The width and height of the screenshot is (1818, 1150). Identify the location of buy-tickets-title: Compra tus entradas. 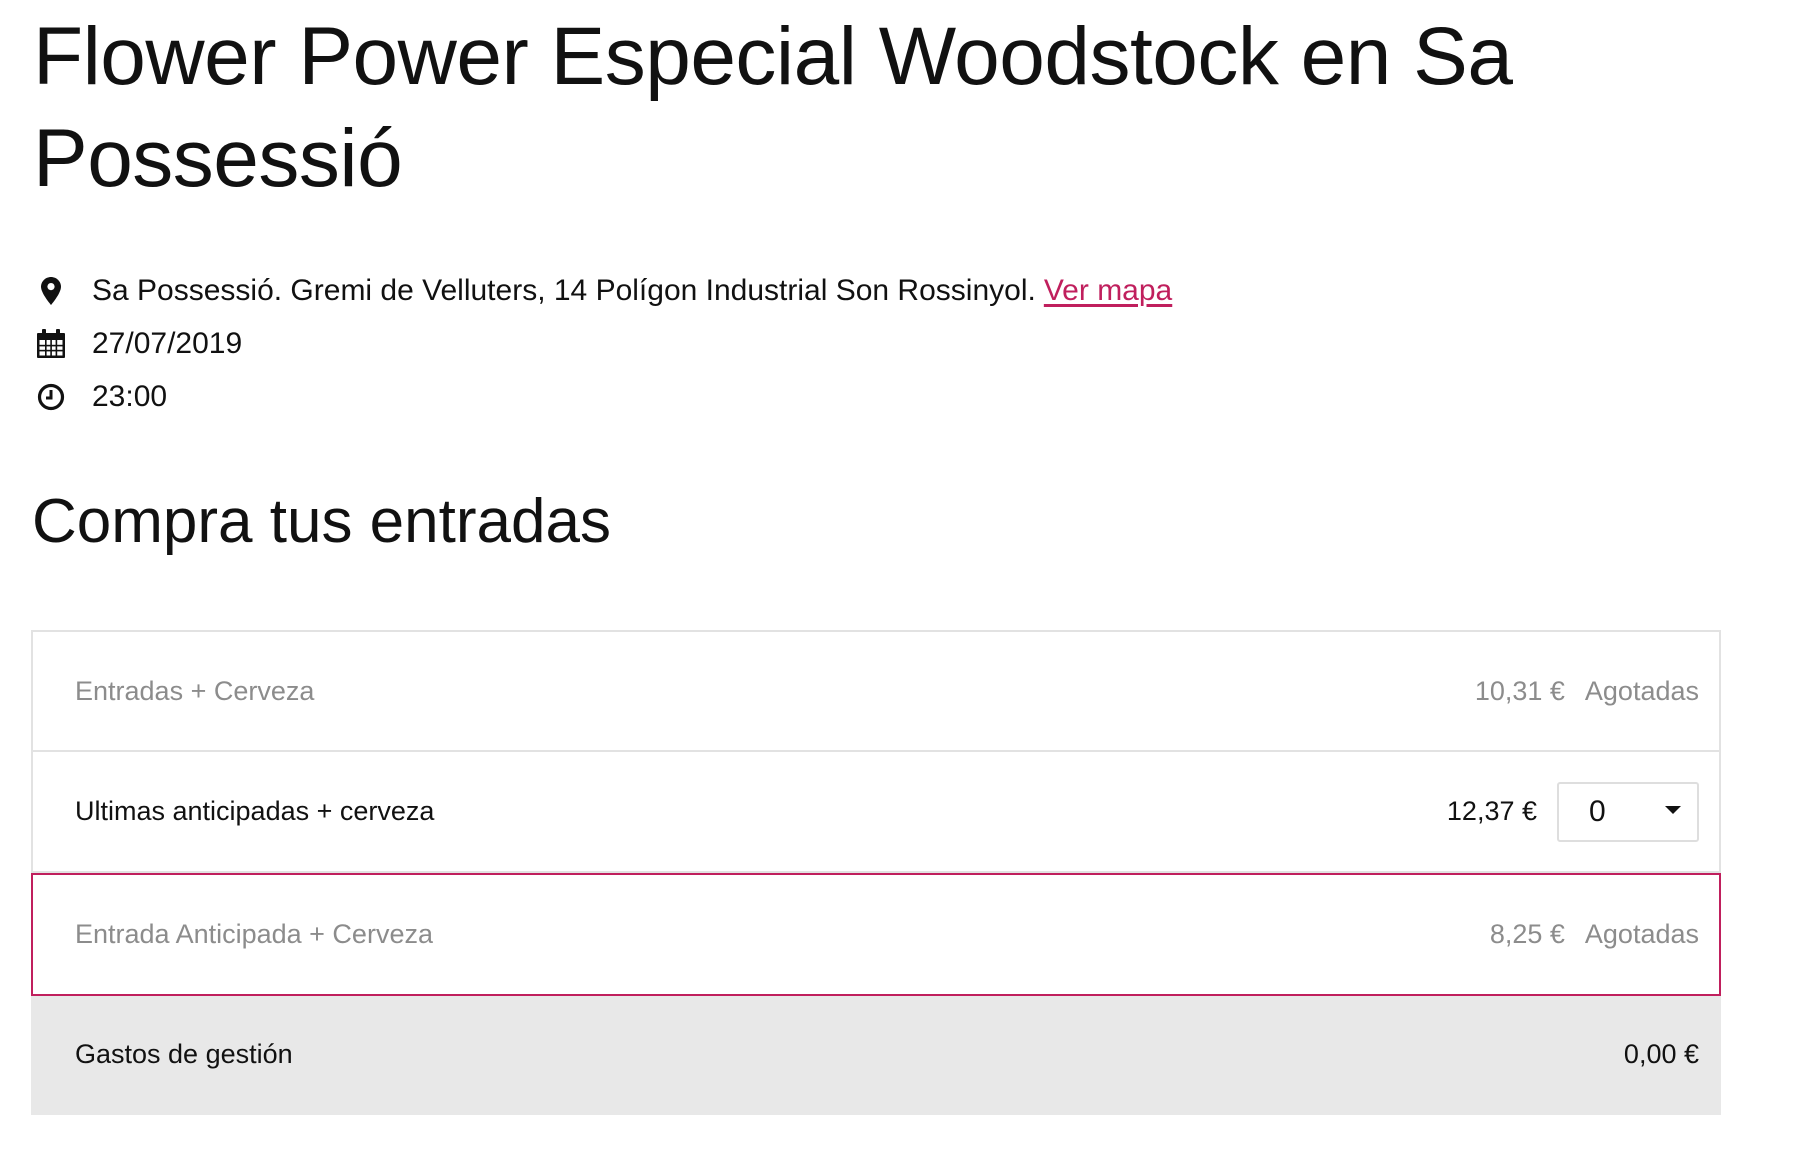
(321, 521).